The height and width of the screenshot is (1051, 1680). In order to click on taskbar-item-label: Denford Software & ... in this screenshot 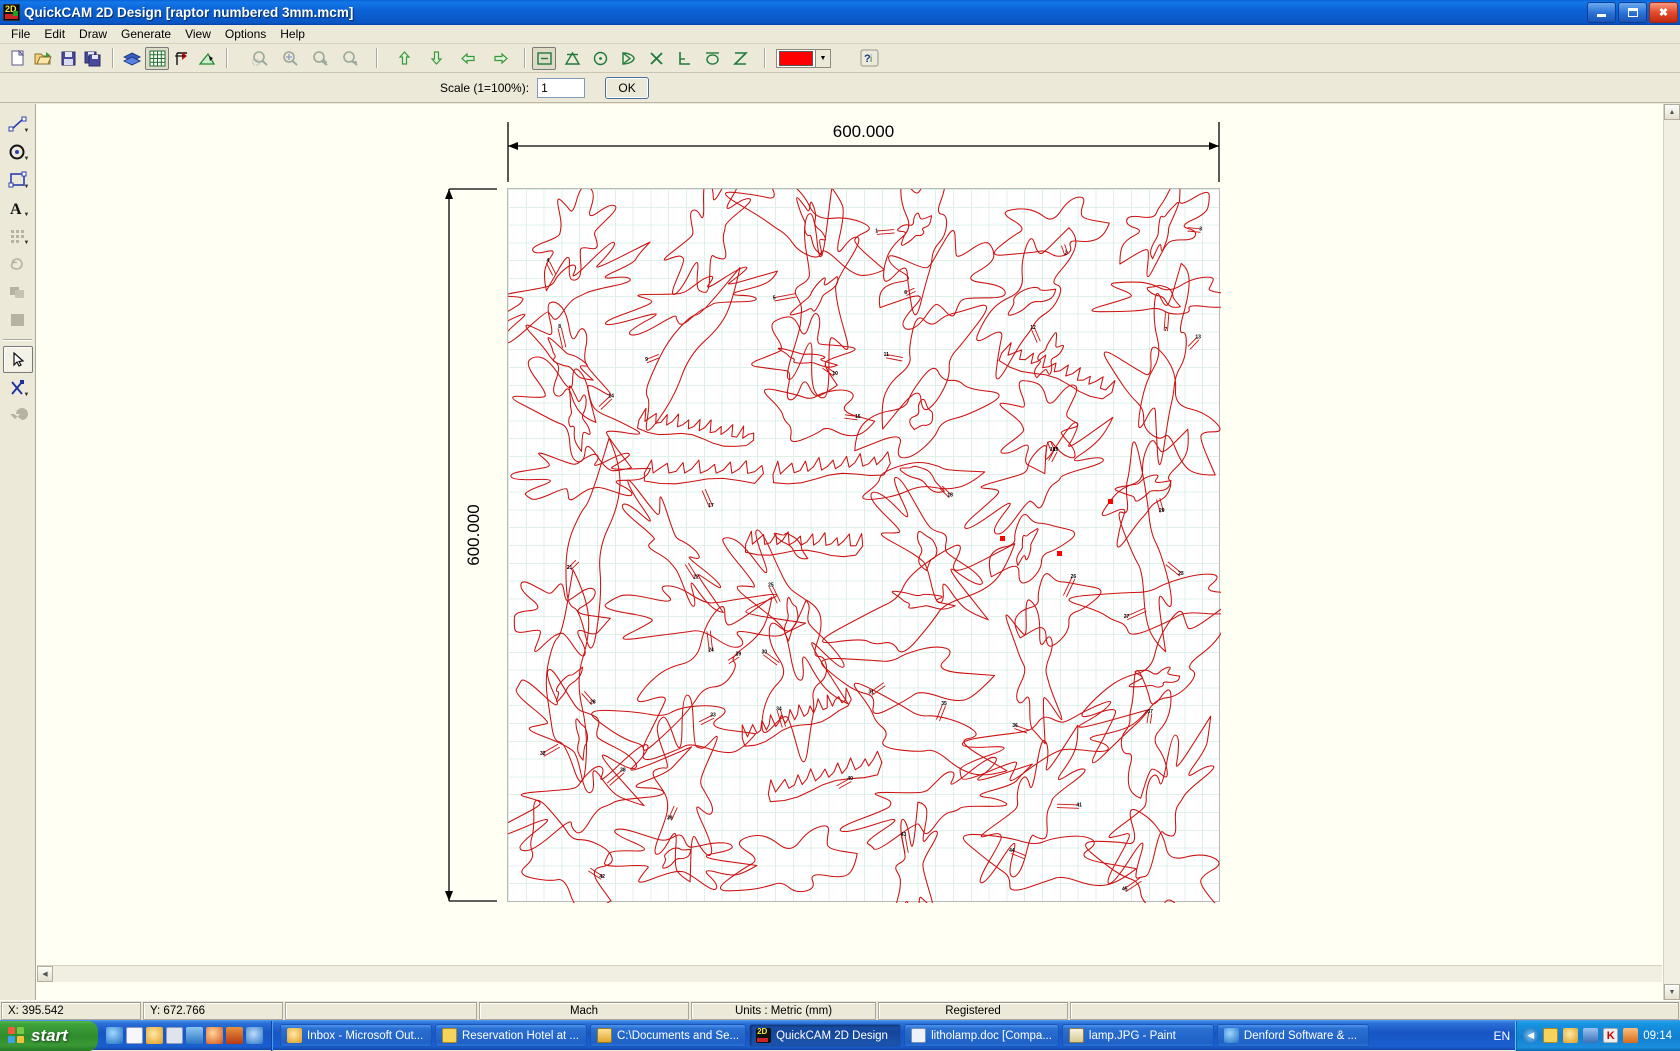, I will do `click(1300, 1036)`.